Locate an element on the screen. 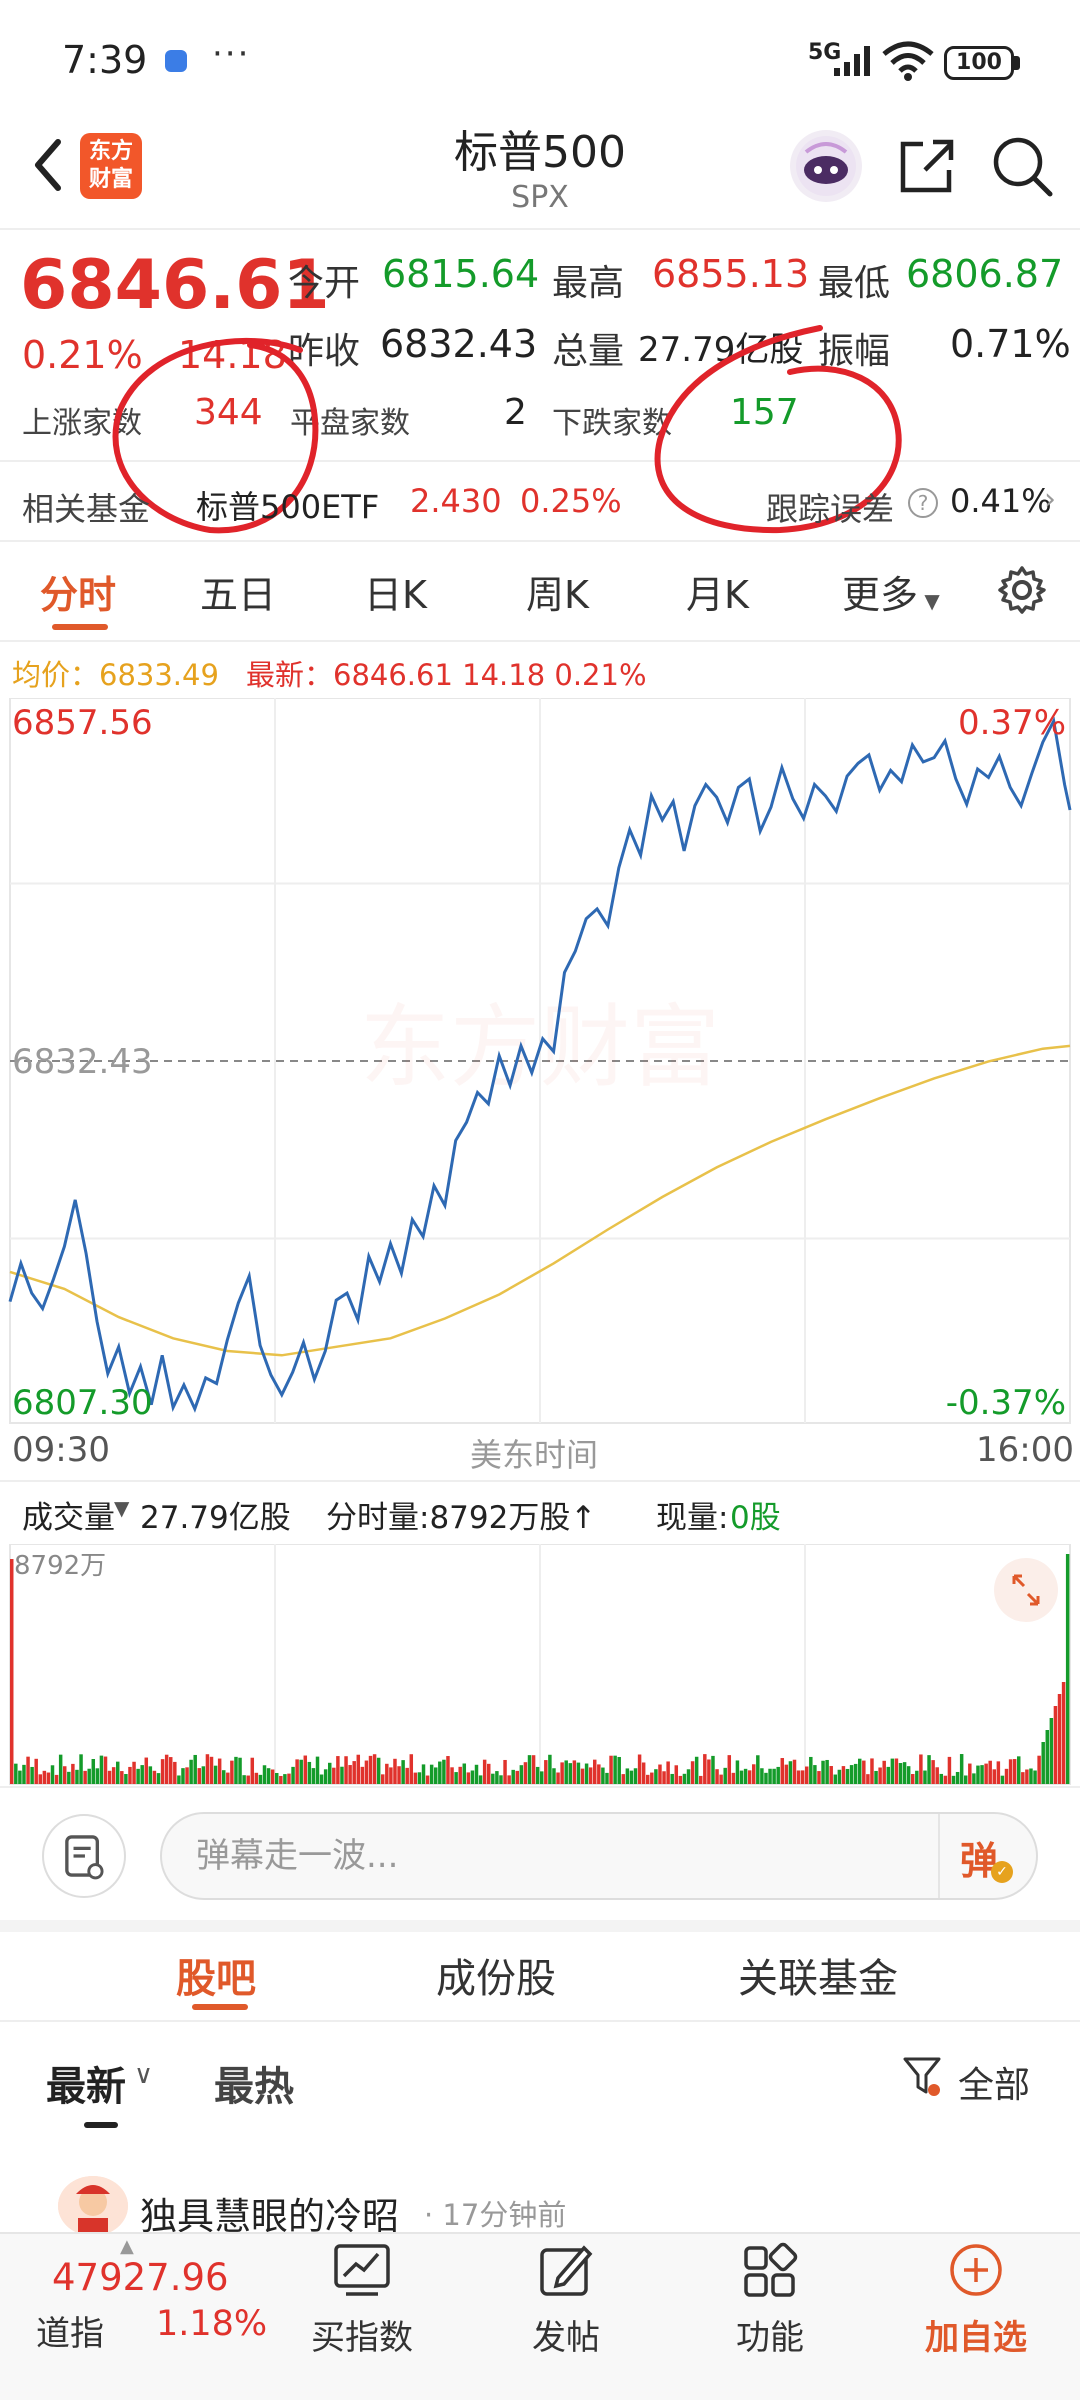 Image resolution: width=1080 pixels, height=2400 pixels. volume-max-label: 8792万 is located at coordinates (60, 1566).